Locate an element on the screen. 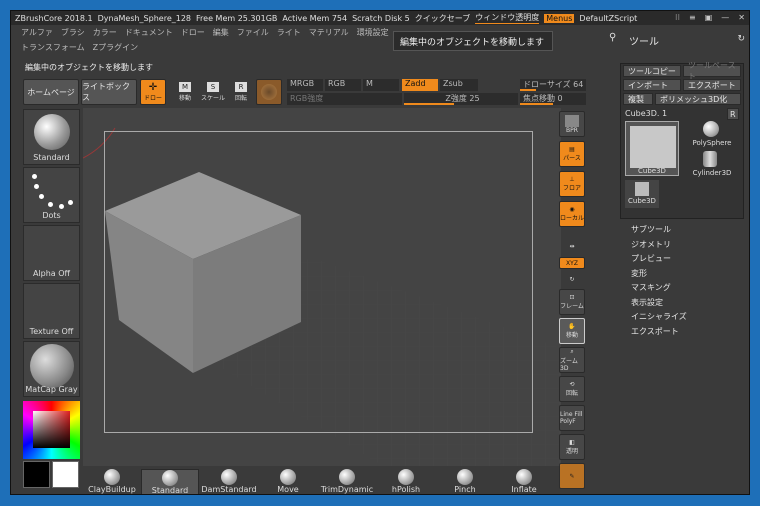 Image resolution: width=760 pixels, height=506 pixels. z-intensity-slider: Z強度 25 is located at coordinates (461, 99).